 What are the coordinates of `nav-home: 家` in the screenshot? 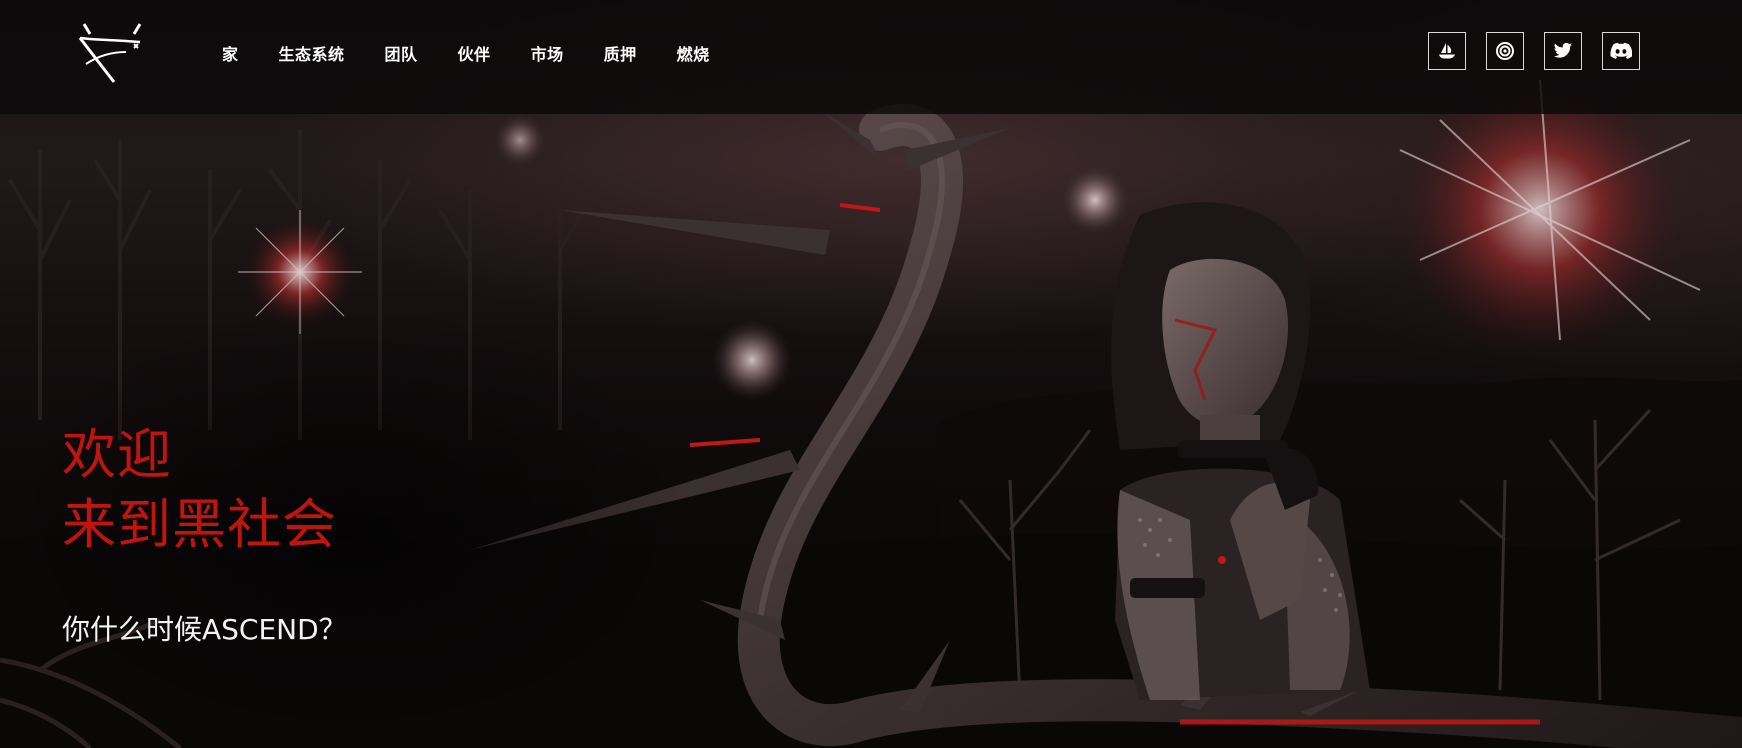 It's located at (230, 53).